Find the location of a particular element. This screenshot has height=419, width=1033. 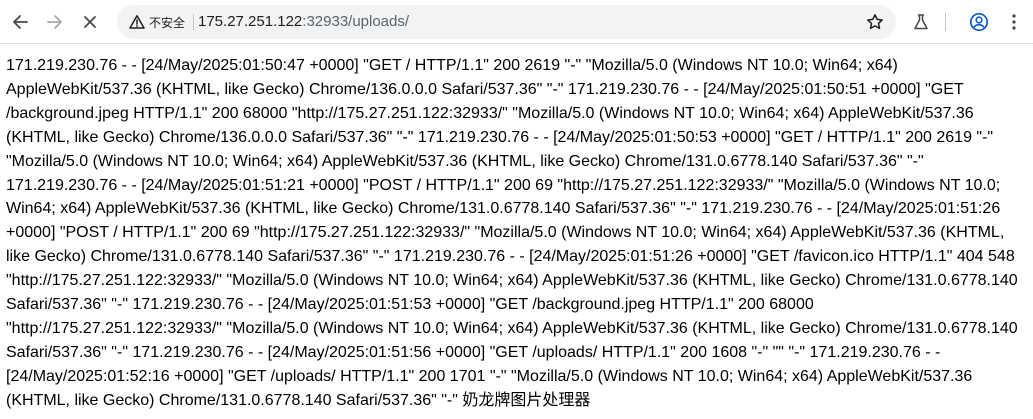

bookmark-button is located at coordinates (875, 22).